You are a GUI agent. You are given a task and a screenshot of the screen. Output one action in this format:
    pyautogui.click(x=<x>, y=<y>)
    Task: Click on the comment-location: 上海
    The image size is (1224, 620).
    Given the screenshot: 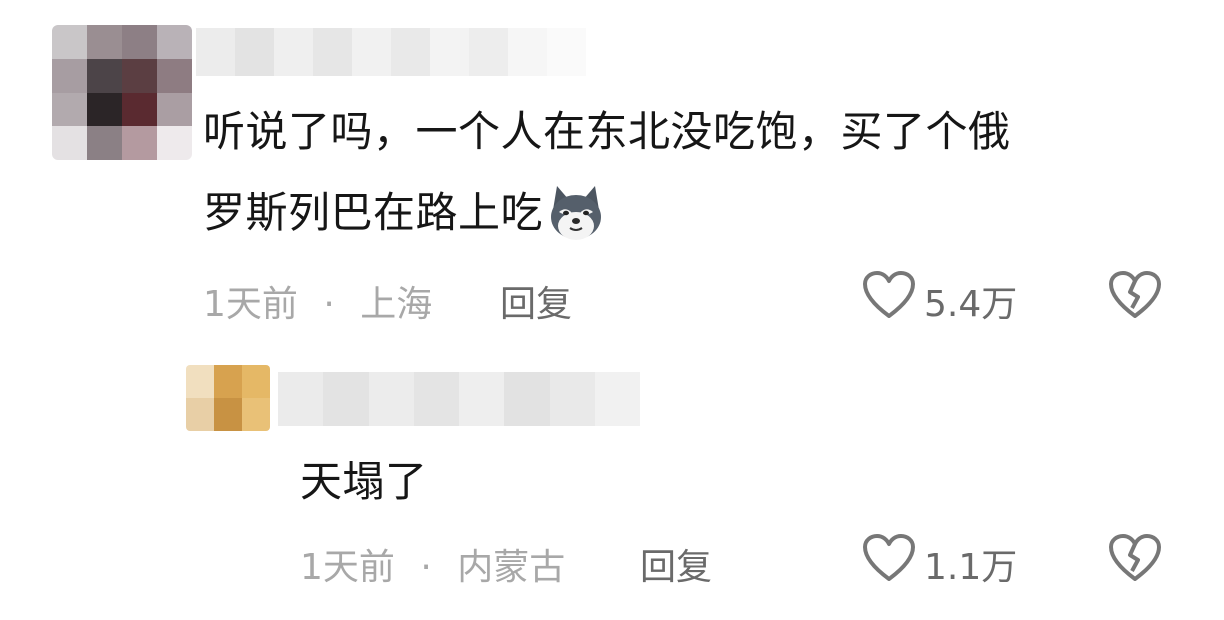 What is the action you would take?
    pyautogui.click(x=396, y=304)
    